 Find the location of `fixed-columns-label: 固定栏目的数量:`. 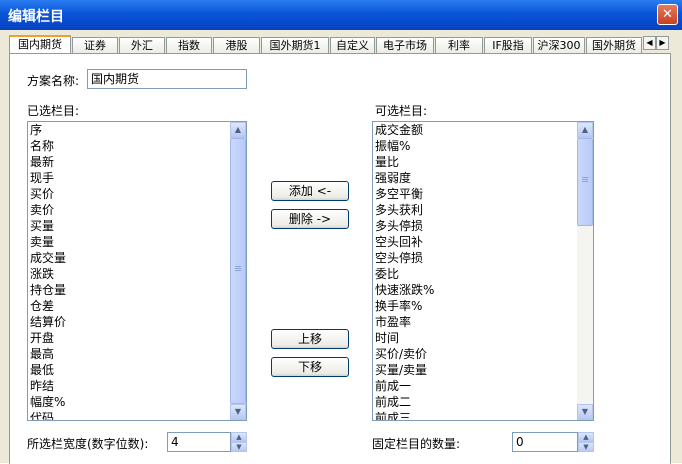

fixed-columns-label: 固定栏目的数量: is located at coordinates (416, 444).